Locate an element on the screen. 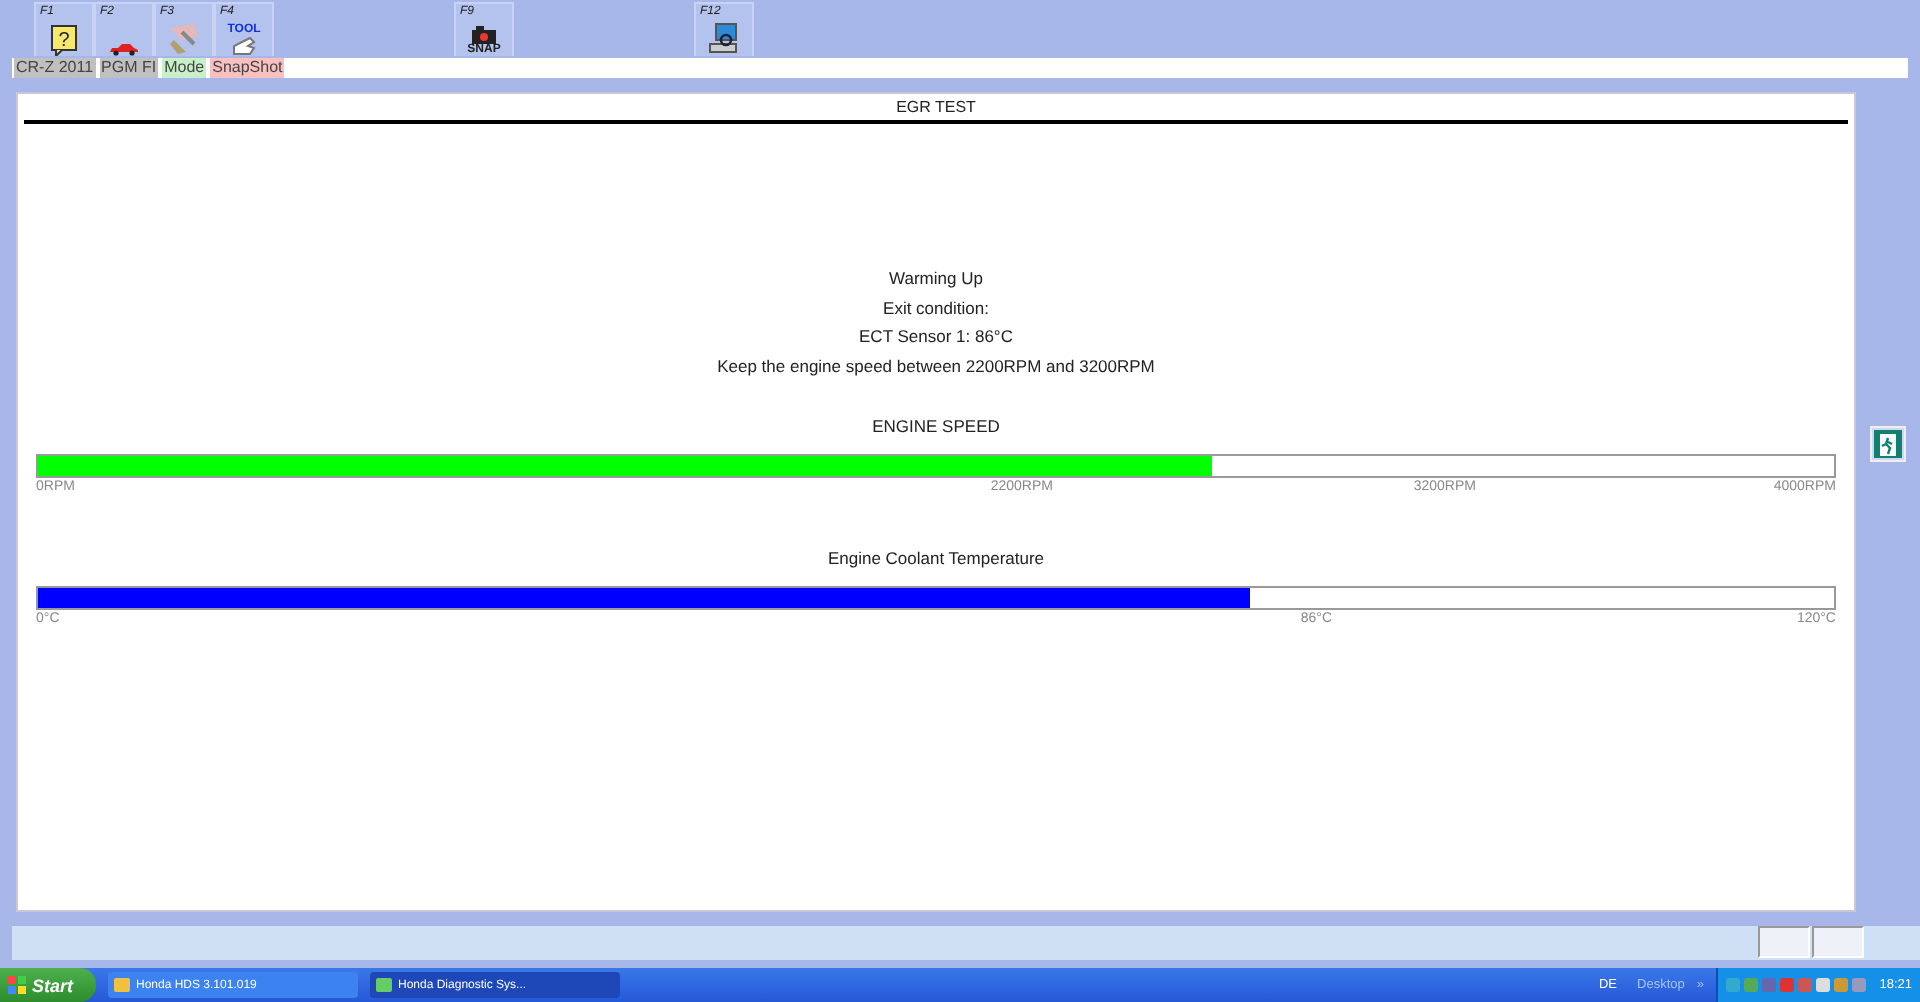 The width and height of the screenshot is (1920, 1002). start-button: Start is located at coordinates (48, 985).